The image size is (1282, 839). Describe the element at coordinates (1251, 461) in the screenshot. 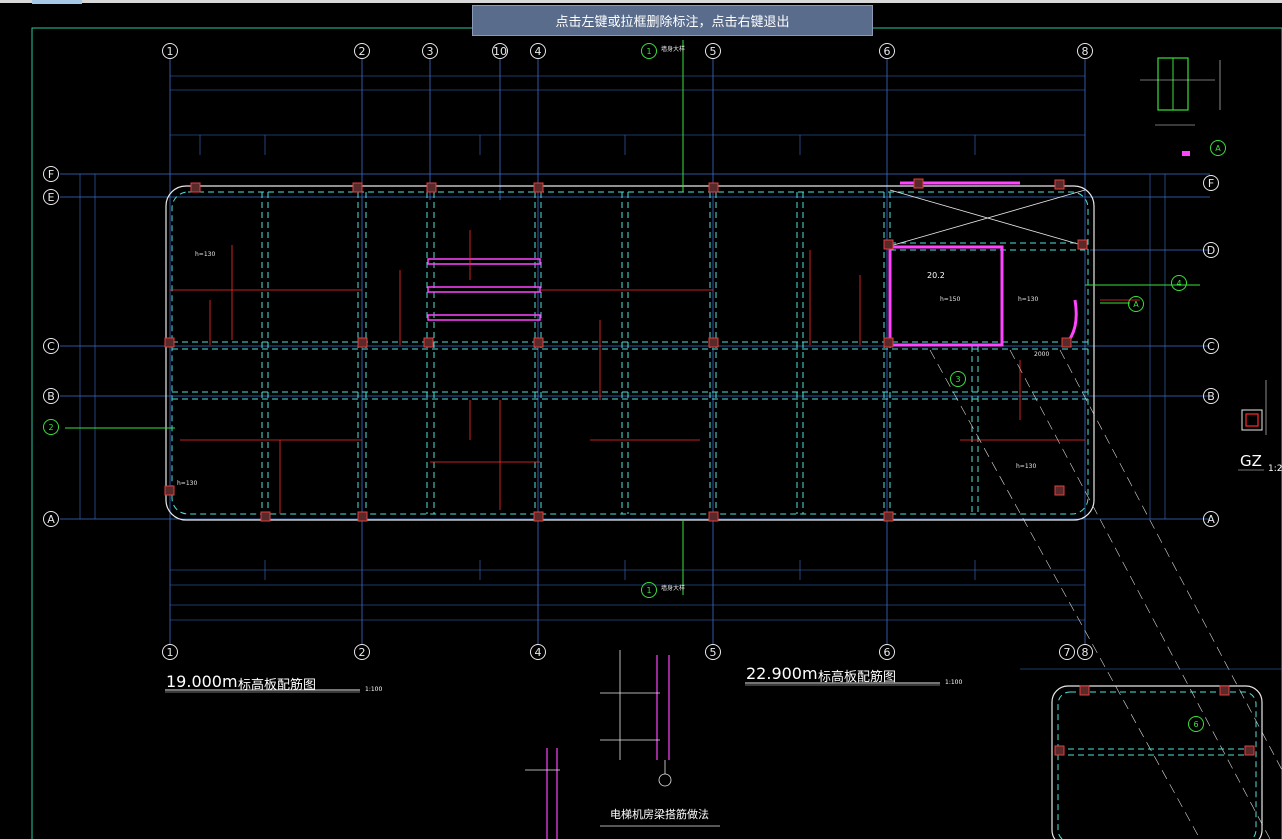

I see `gz-label: GZ` at that location.